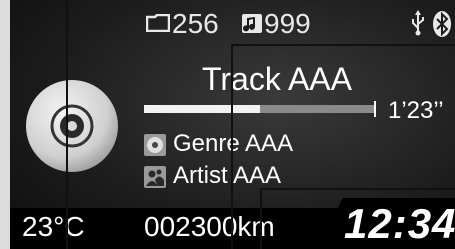  Describe the element at coordinates (343, 45) in the screenshot. I see `callout-line-track-title-top` at that location.